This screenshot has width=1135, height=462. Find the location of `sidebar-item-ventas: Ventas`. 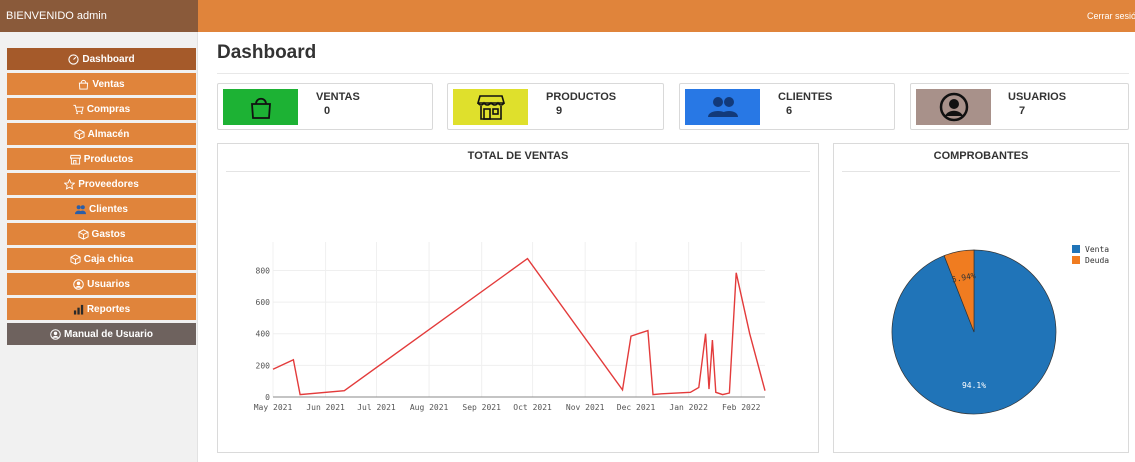

sidebar-item-ventas: Ventas is located at coordinates (101, 84).